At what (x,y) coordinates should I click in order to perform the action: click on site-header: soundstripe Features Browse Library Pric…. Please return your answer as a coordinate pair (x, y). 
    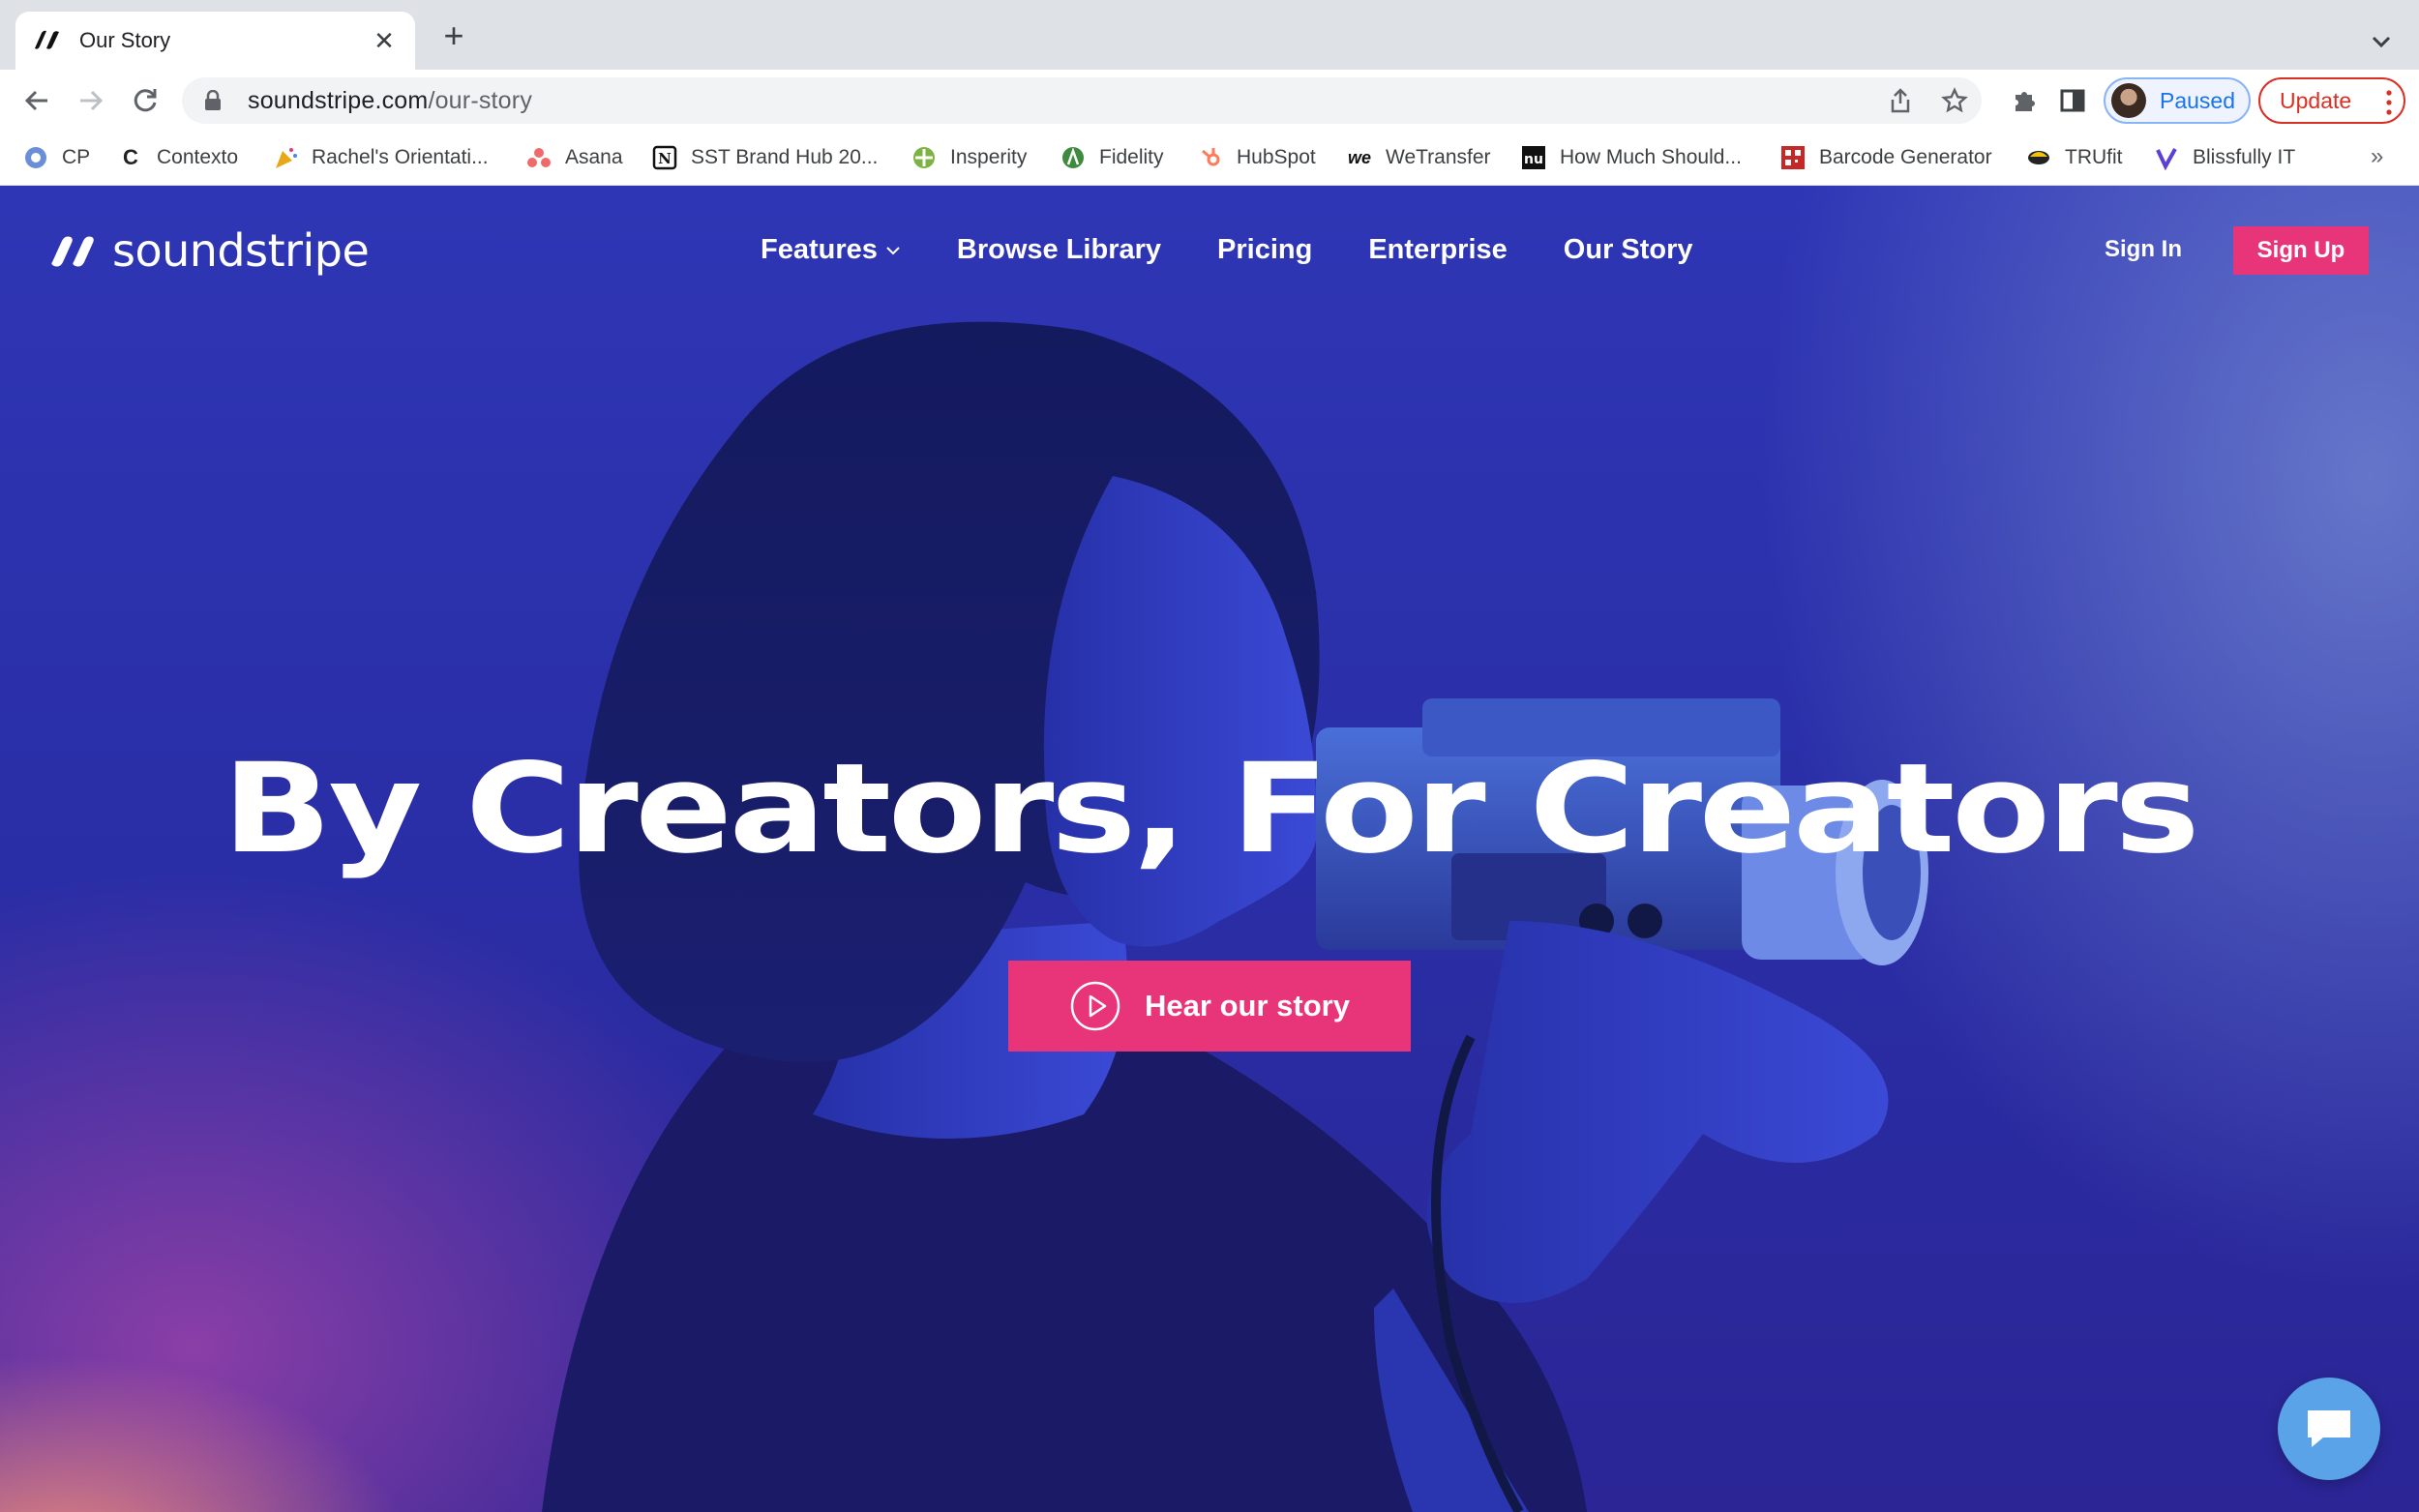
    Looking at the image, I should click on (1209, 248).